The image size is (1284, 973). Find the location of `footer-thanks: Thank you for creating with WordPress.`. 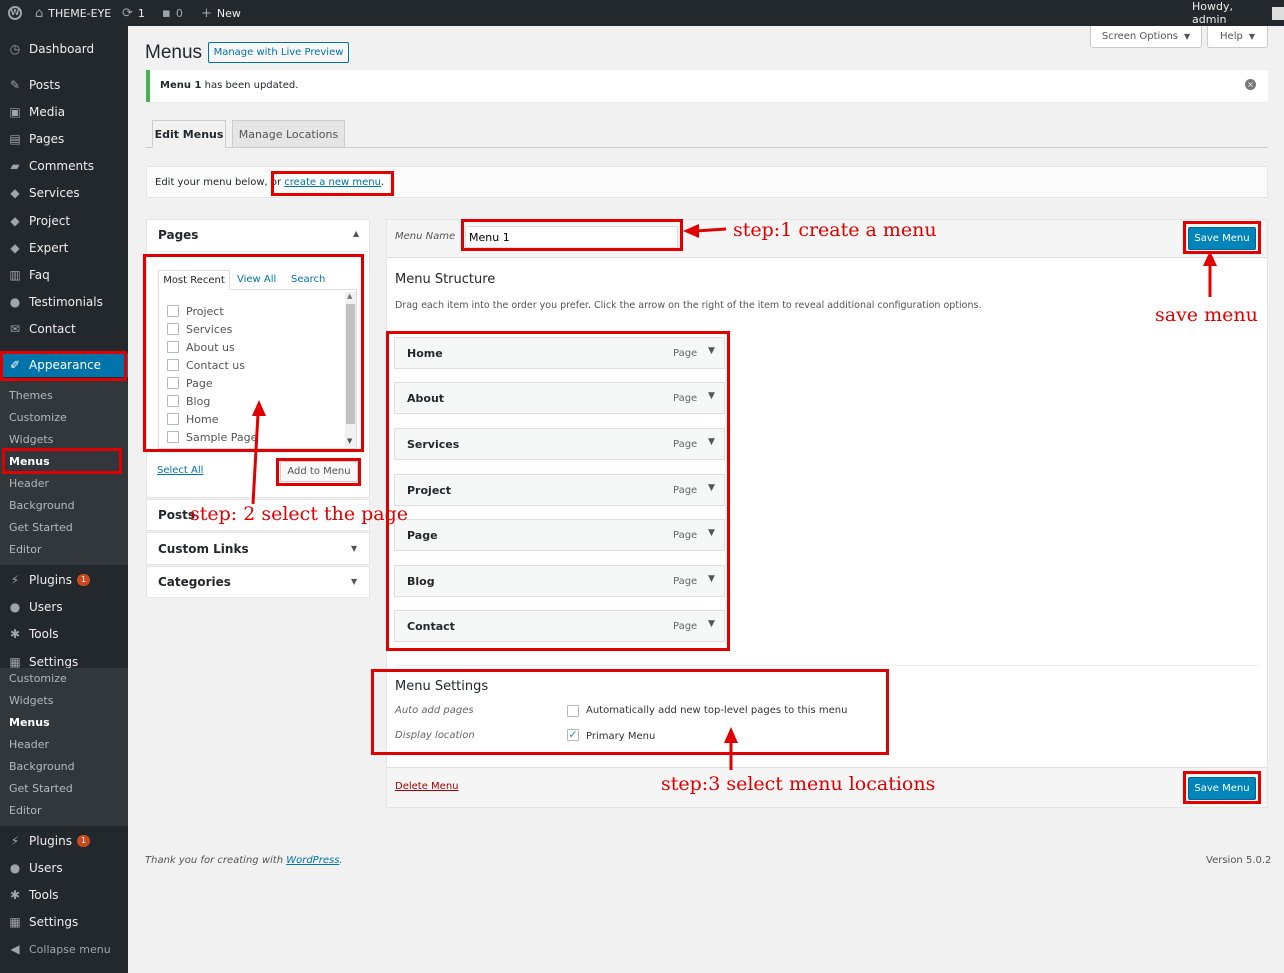

footer-thanks: Thank you for creating with WordPress. is located at coordinates (244, 860).